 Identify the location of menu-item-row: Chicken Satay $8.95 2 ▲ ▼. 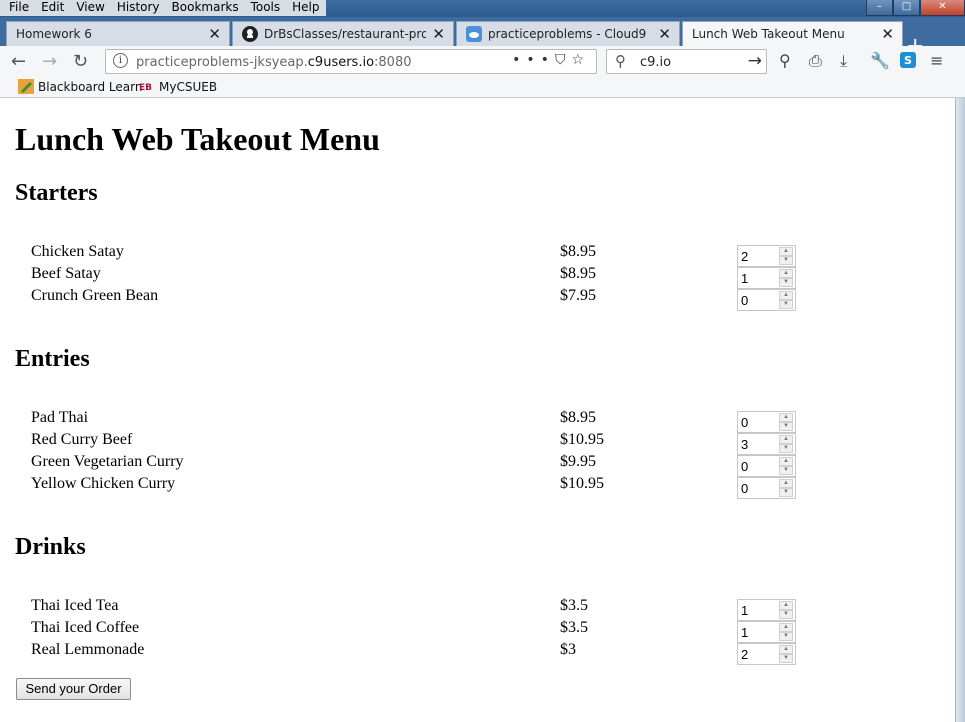
(421, 255).